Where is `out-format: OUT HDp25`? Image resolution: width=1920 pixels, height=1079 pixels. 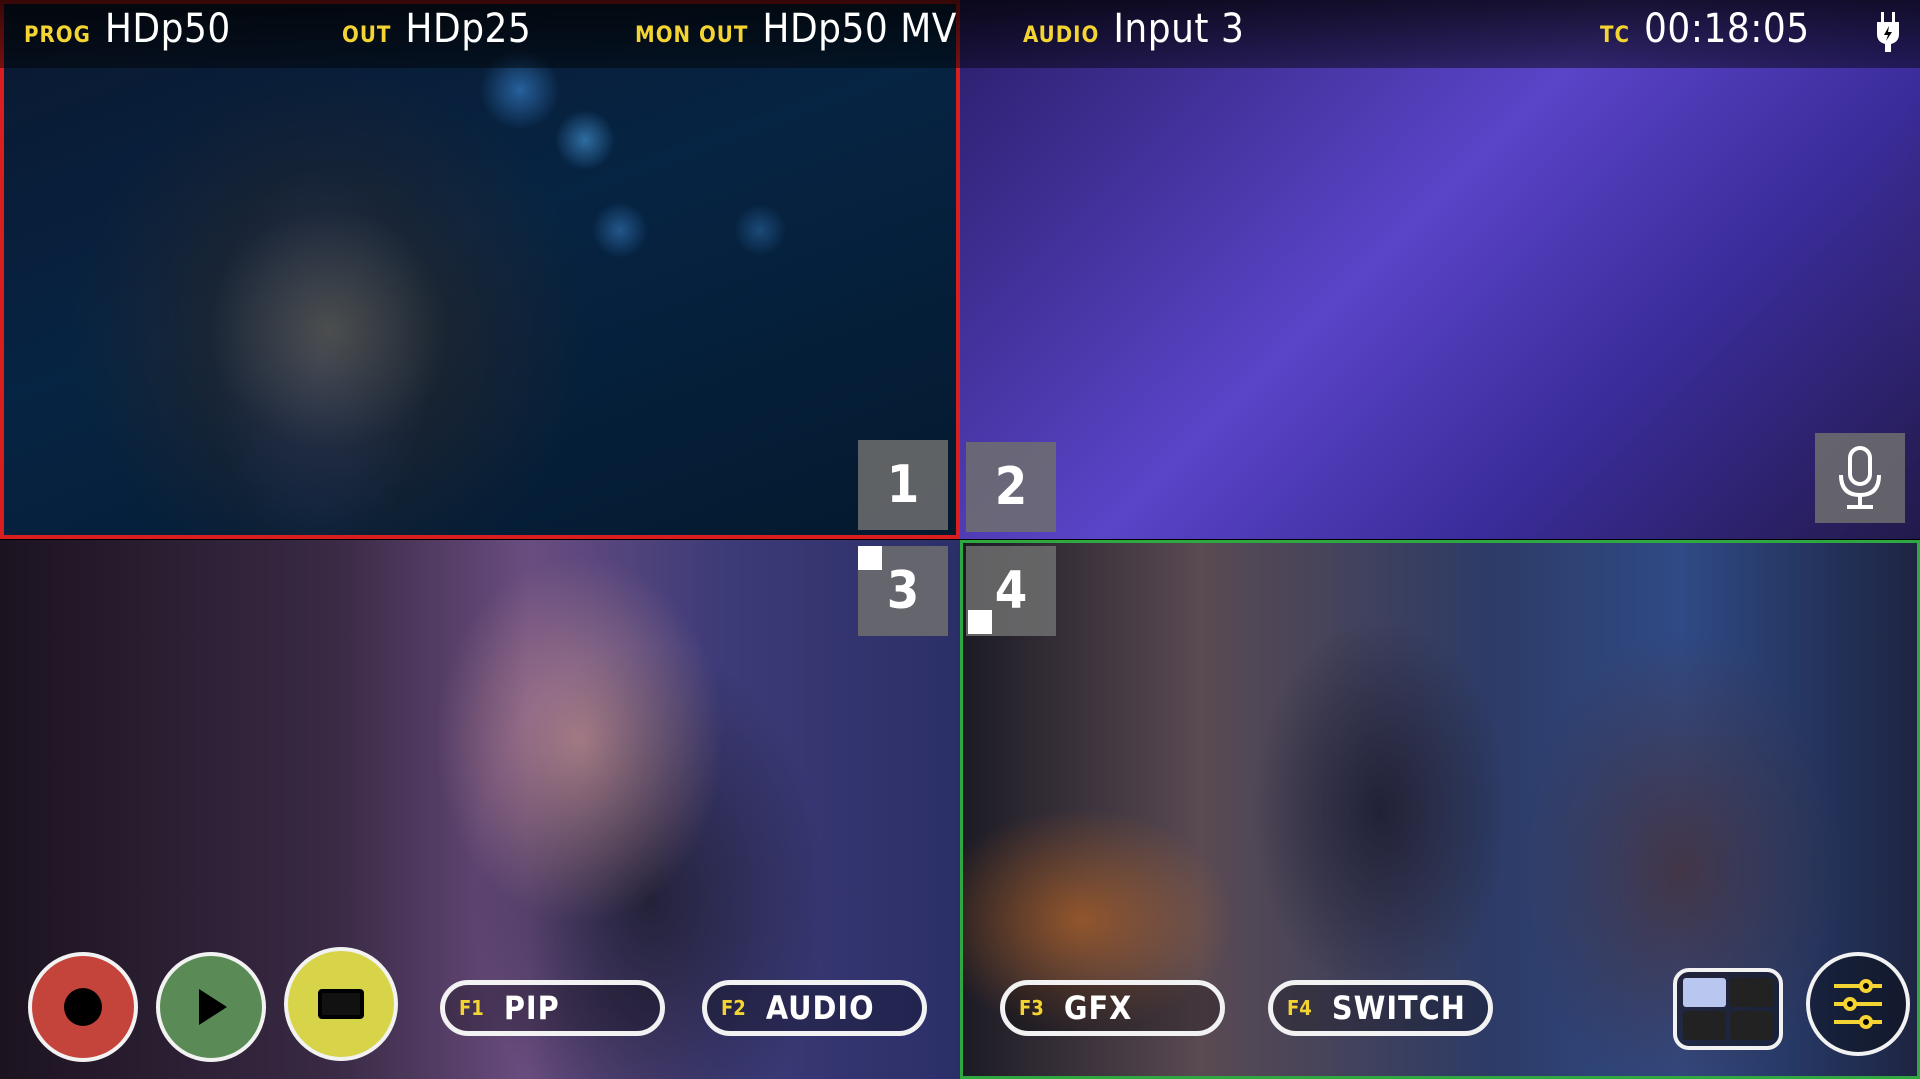
out-format: OUT HDp25 is located at coordinates (436, 29).